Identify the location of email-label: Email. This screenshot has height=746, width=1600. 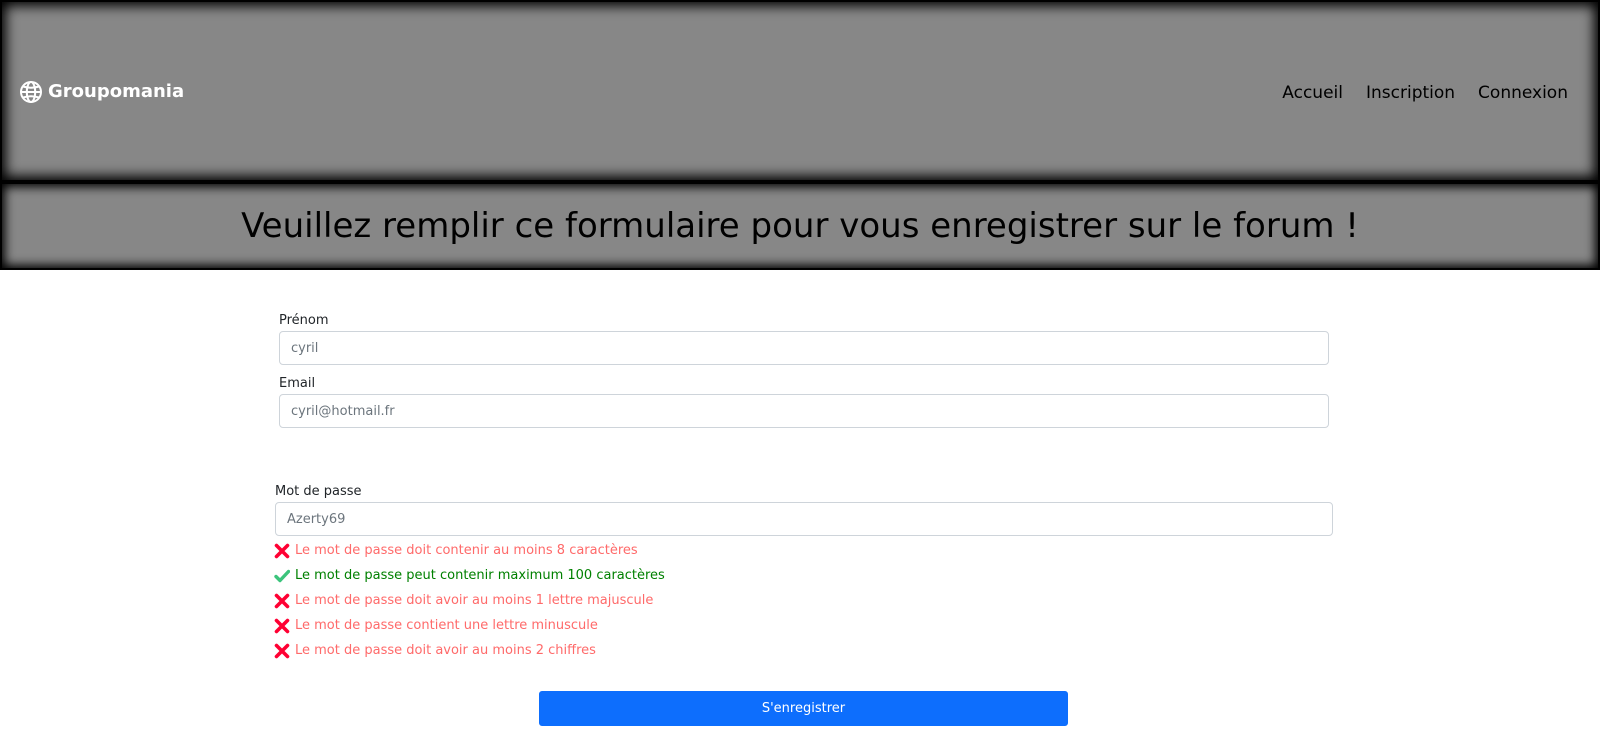
(297, 383).